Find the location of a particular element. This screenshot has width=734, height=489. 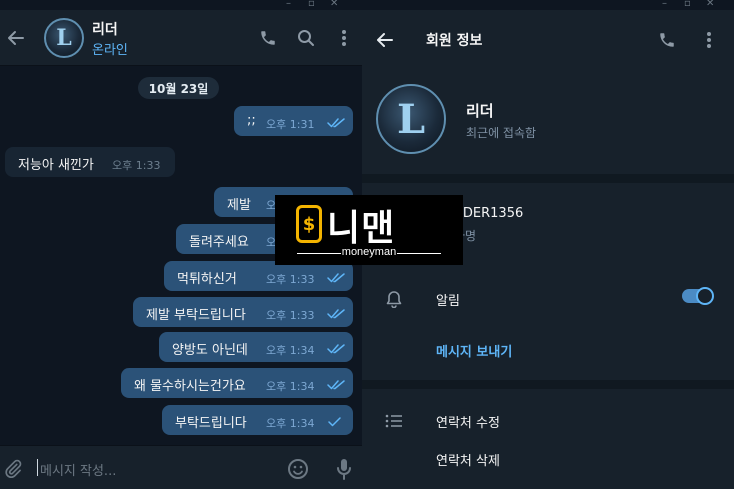

message-text: 왜 물수하시는건가요 is located at coordinates (190, 386).